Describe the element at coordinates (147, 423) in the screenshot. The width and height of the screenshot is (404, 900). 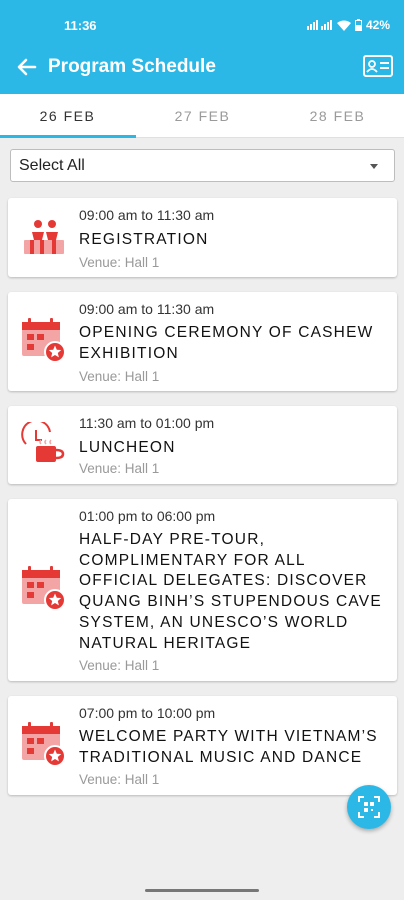
I see `event-time: 11:30 am to 01:00 pm` at that location.